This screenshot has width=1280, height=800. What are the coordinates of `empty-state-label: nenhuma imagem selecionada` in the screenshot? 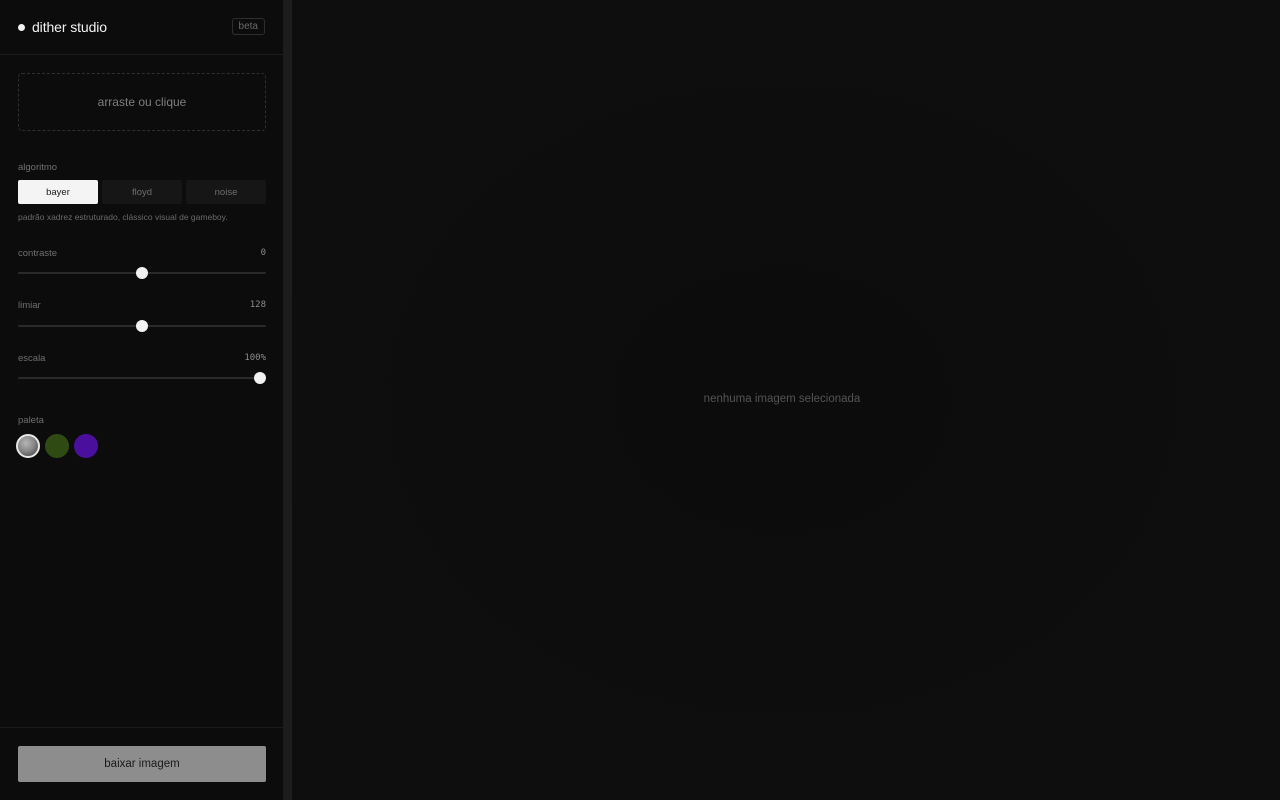 It's located at (782, 399).